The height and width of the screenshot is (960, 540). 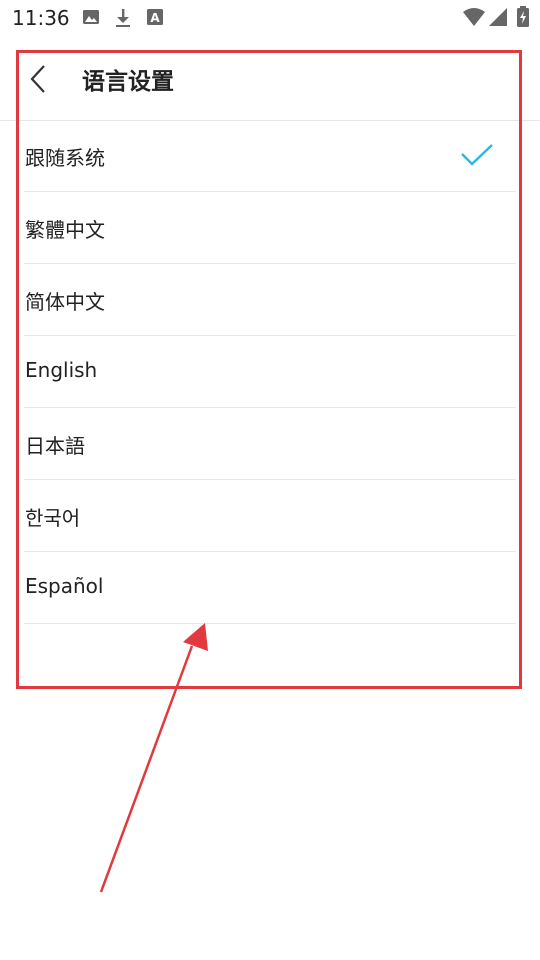 I want to click on language-option-japanese: 日本語, so click(x=270, y=444).